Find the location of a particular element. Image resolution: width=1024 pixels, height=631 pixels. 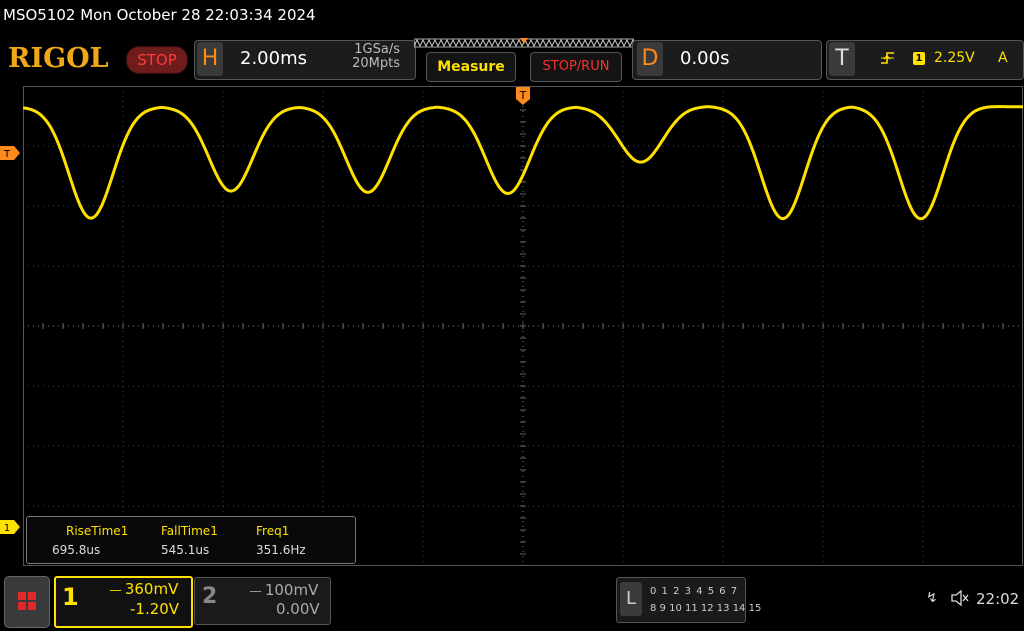

ch2-scale: ── 100mV is located at coordinates (284, 590).